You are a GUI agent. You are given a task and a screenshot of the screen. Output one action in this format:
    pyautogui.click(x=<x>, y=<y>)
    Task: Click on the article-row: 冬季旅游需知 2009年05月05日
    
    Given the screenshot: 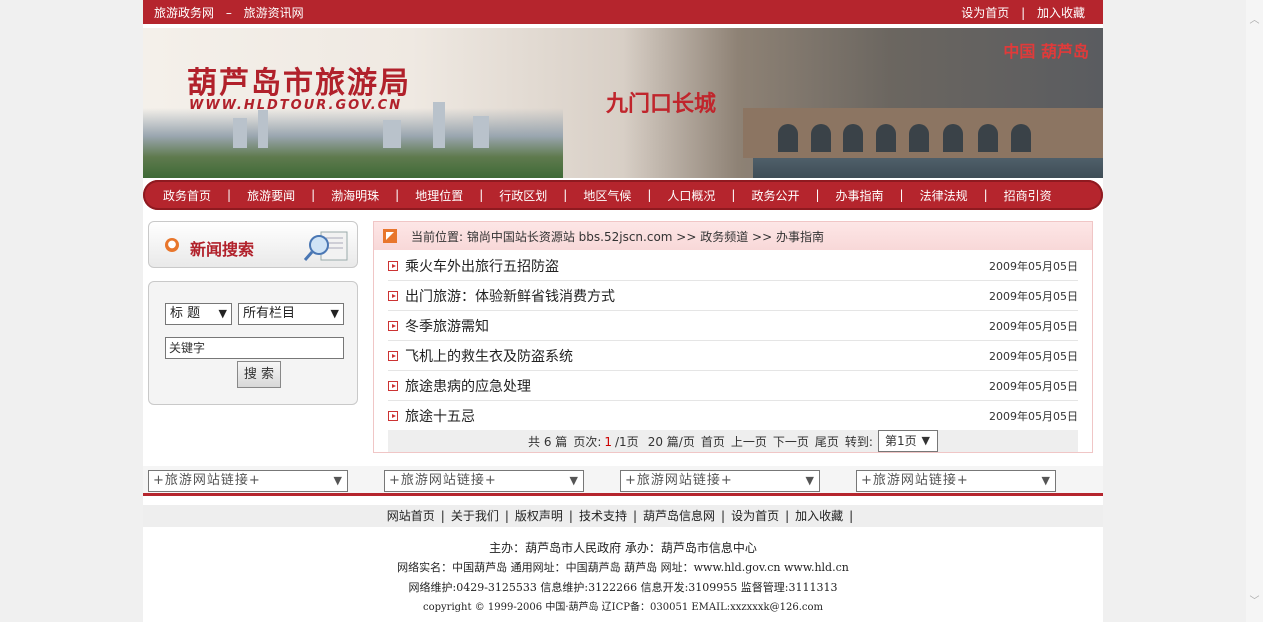 What is the action you would take?
    pyautogui.click(x=733, y=326)
    